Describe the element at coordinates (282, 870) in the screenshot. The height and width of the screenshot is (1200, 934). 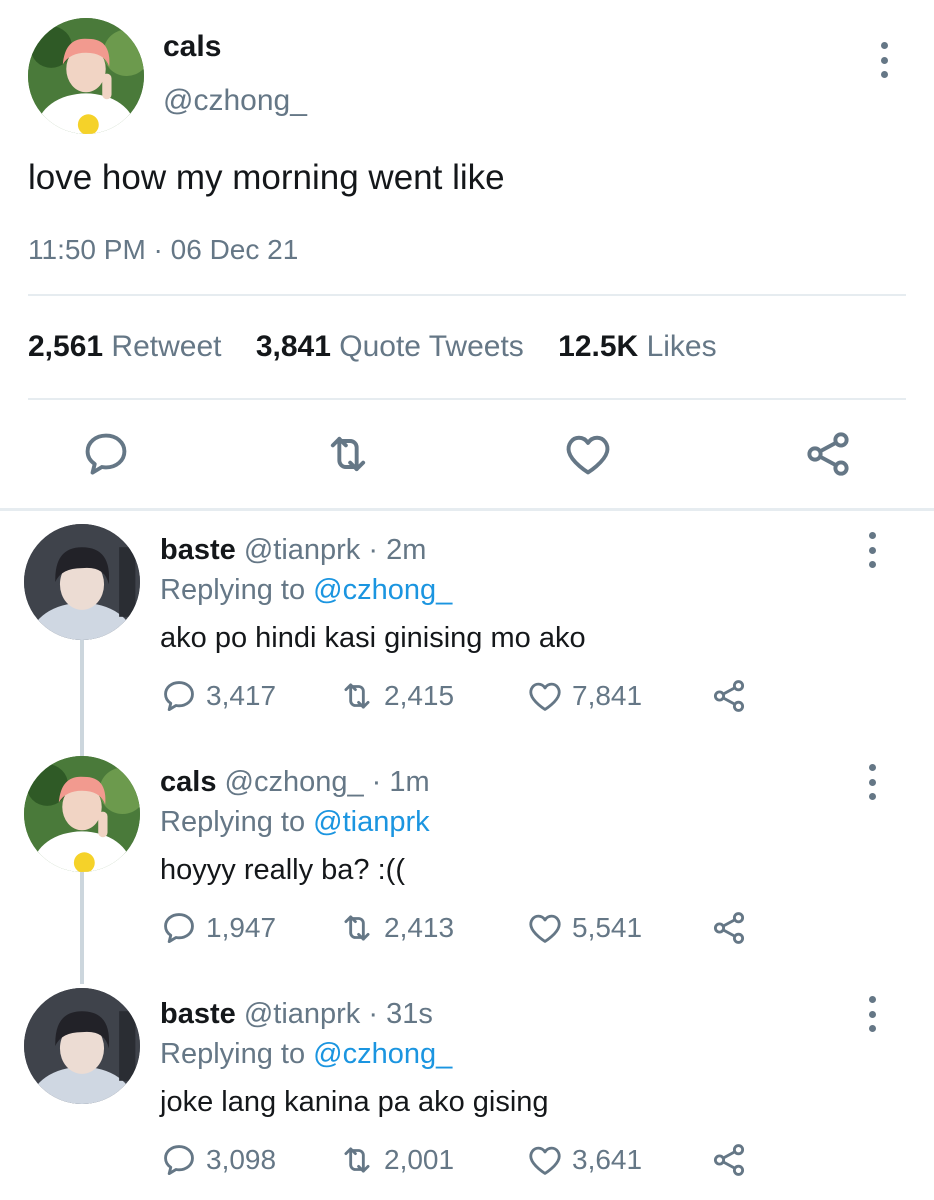
I see `reply-text: hoyyy really ba? :((` at that location.